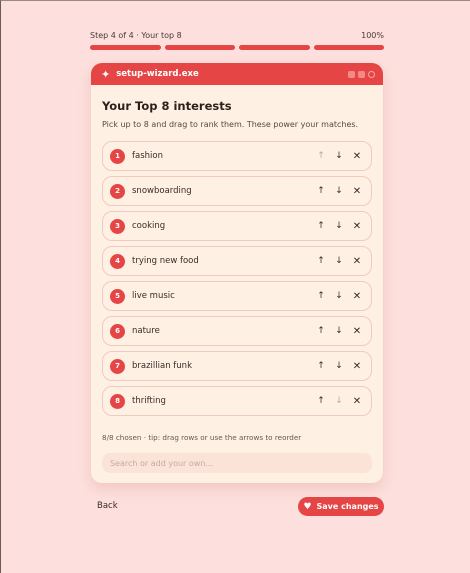 This screenshot has width=470, height=573. What do you see at coordinates (237, 261) in the screenshot?
I see `interest-row: 4 trying new food ↑ ↓ ✕` at bounding box center [237, 261].